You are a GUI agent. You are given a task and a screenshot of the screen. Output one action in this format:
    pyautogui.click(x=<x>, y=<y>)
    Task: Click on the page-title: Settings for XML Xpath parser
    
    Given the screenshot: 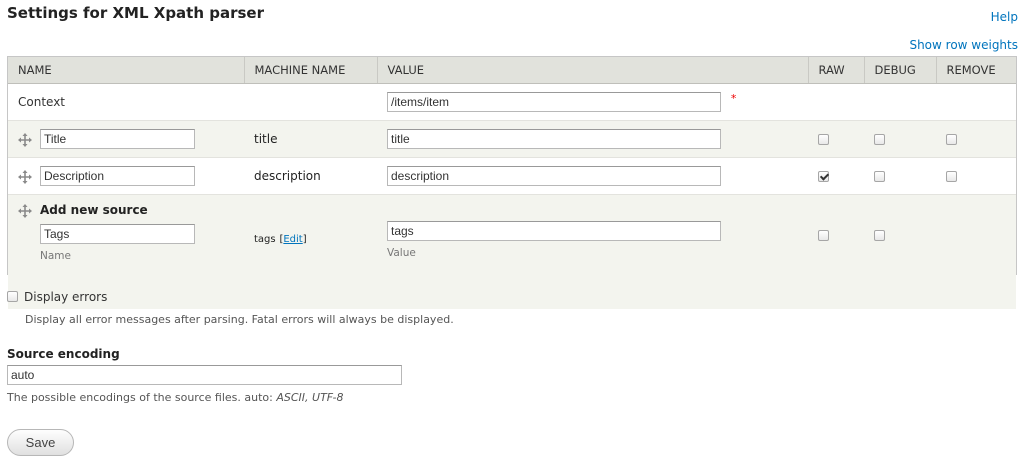 What is the action you would take?
    pyautogui.click(x=135, y=13)
    